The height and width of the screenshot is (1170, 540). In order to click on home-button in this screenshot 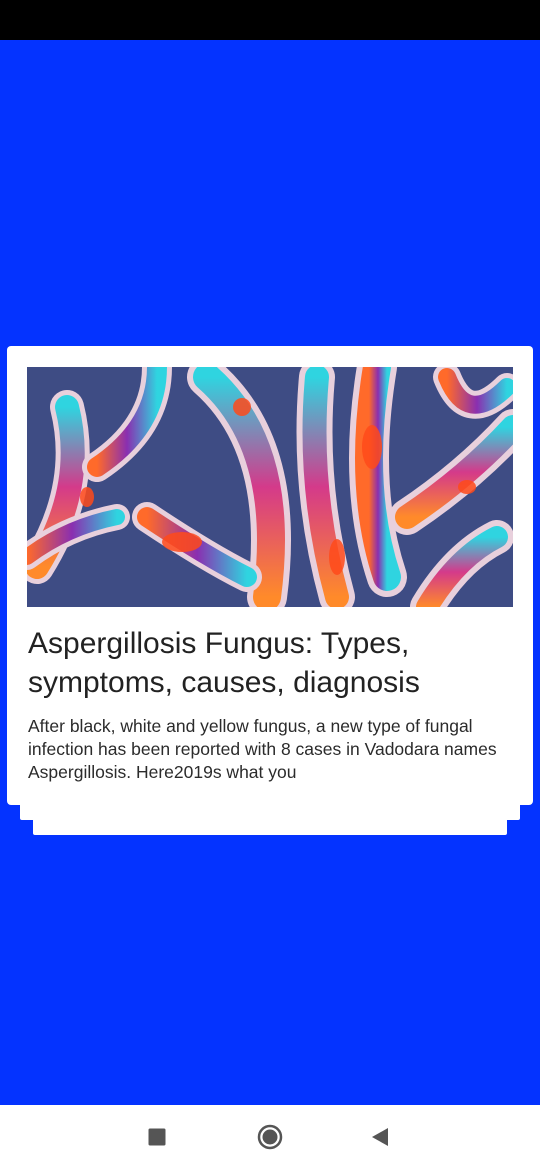, I will do `click(270, 1137)`.